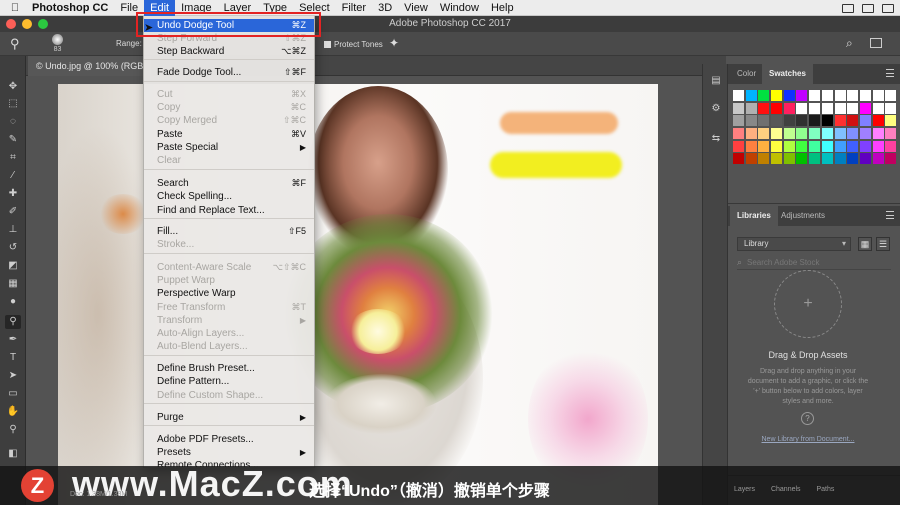 Image resolution: width=900 pixels, height=505 pixels. What do you see at coordinates (229, 452) in the screenshot?
I see `edit-menu-item-presets: Presets ▶` at bounding box center [229, 452].